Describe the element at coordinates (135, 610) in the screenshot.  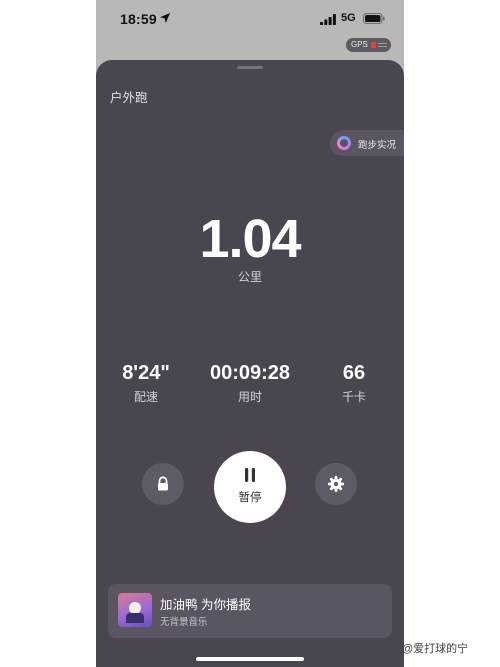
I see `album-art` at that location.